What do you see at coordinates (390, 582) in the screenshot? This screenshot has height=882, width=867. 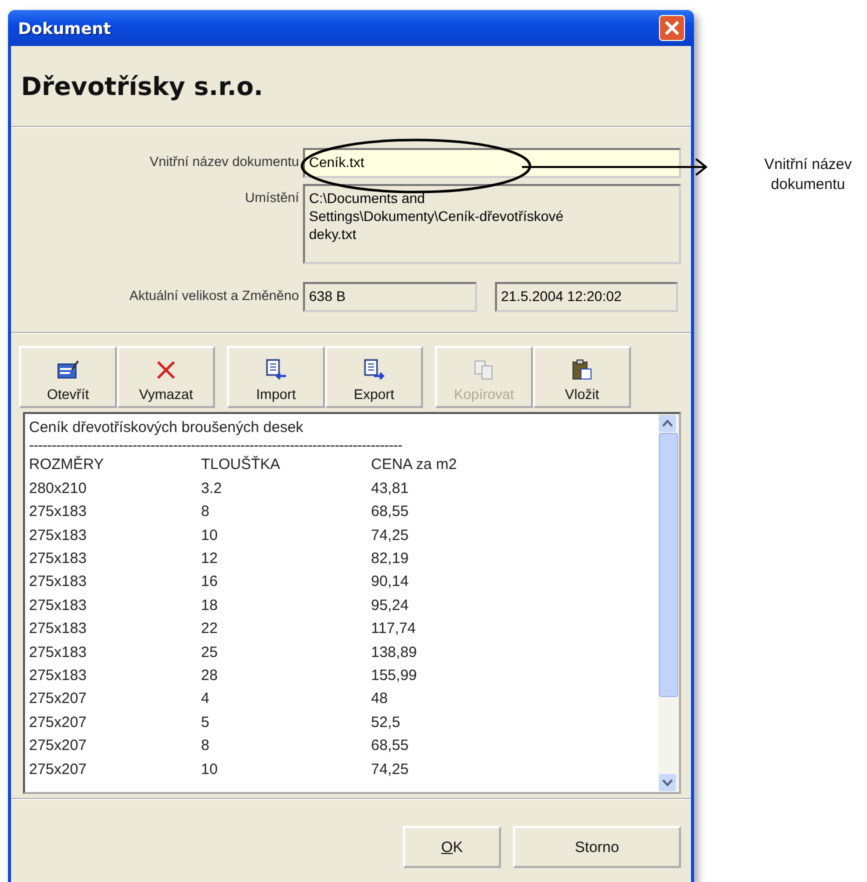 I see `table-cell-text: 90,14` at bounding box center [390, 582].